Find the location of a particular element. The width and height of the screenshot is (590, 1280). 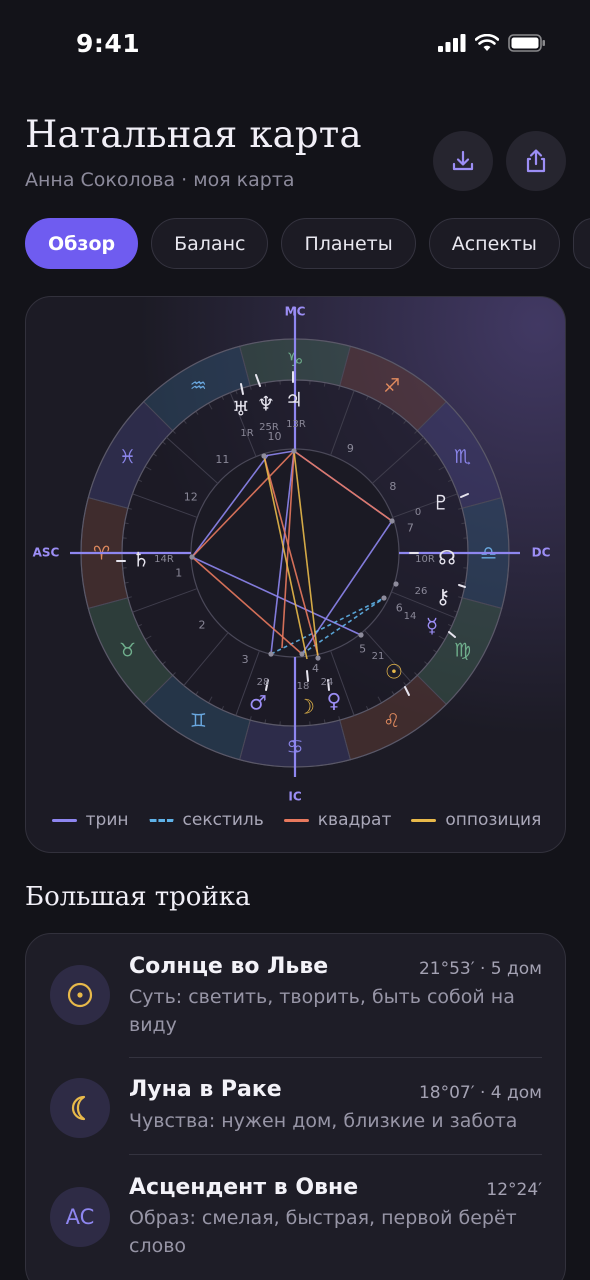

planet-degree-uranus: 1R is located at coordinates (246, 433).